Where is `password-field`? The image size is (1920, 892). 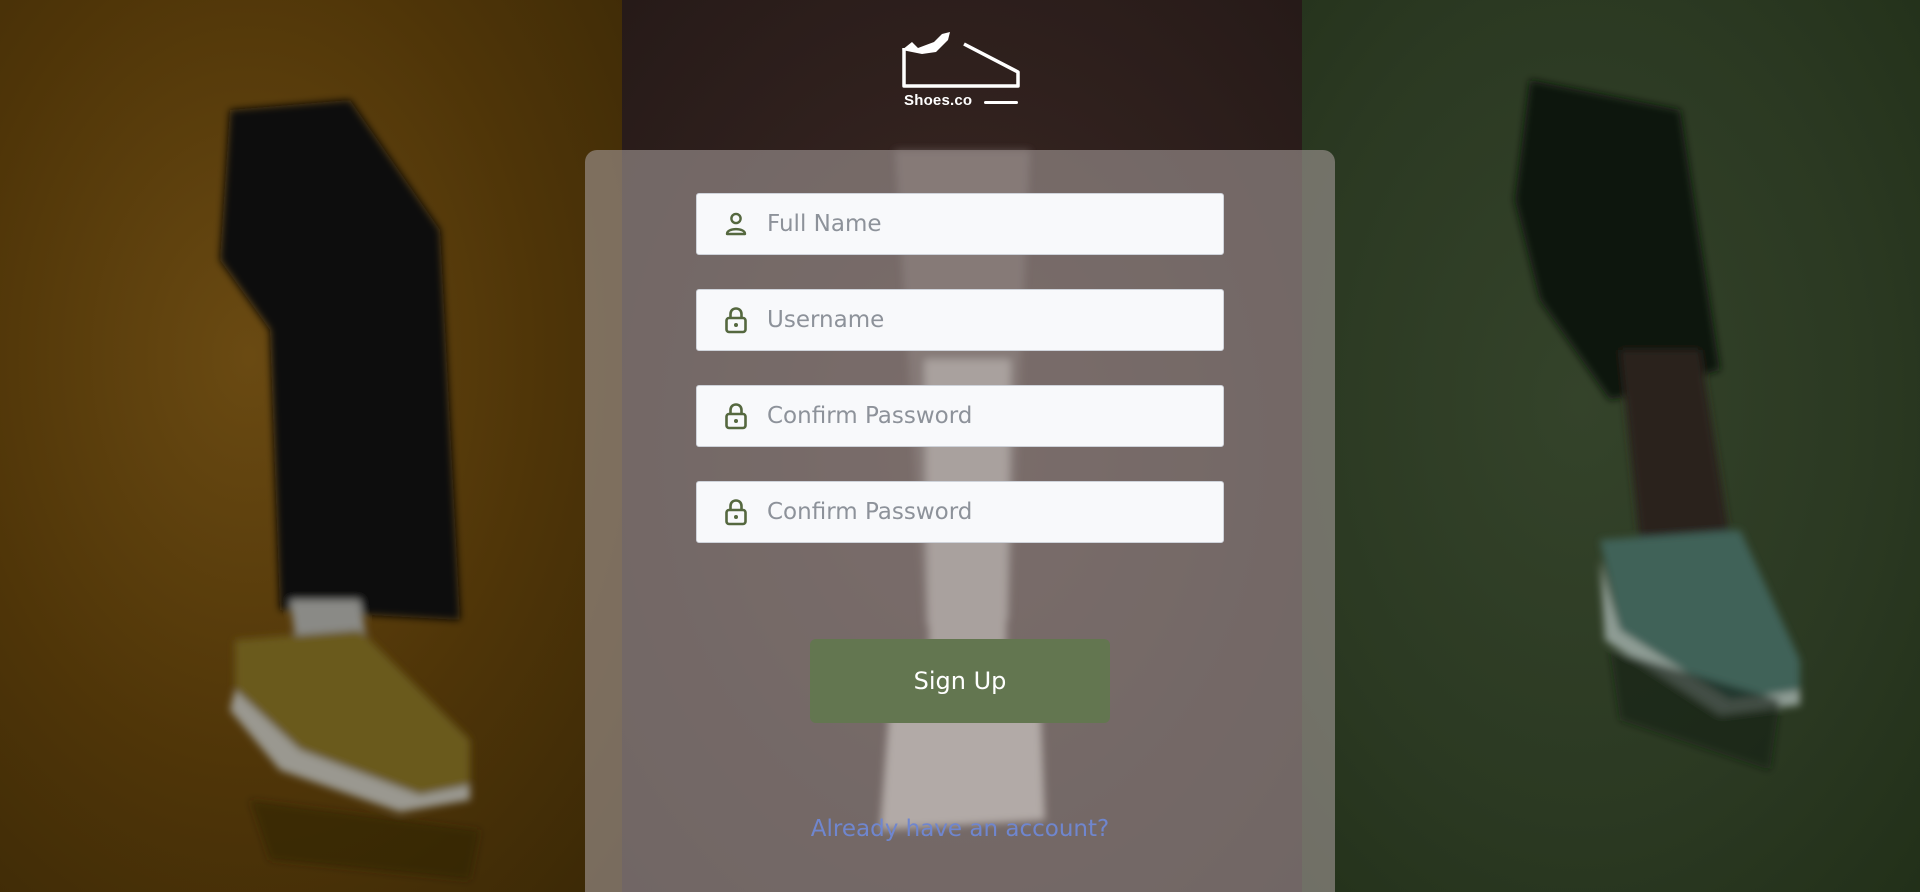
password-field is located at coordinates (960, 416).